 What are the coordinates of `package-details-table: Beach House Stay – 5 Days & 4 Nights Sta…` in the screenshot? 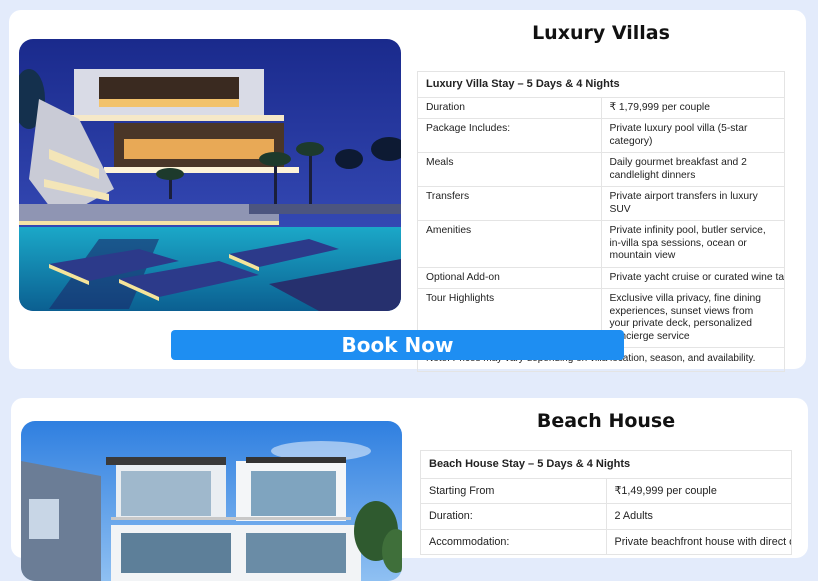 It's located at (606, 502).